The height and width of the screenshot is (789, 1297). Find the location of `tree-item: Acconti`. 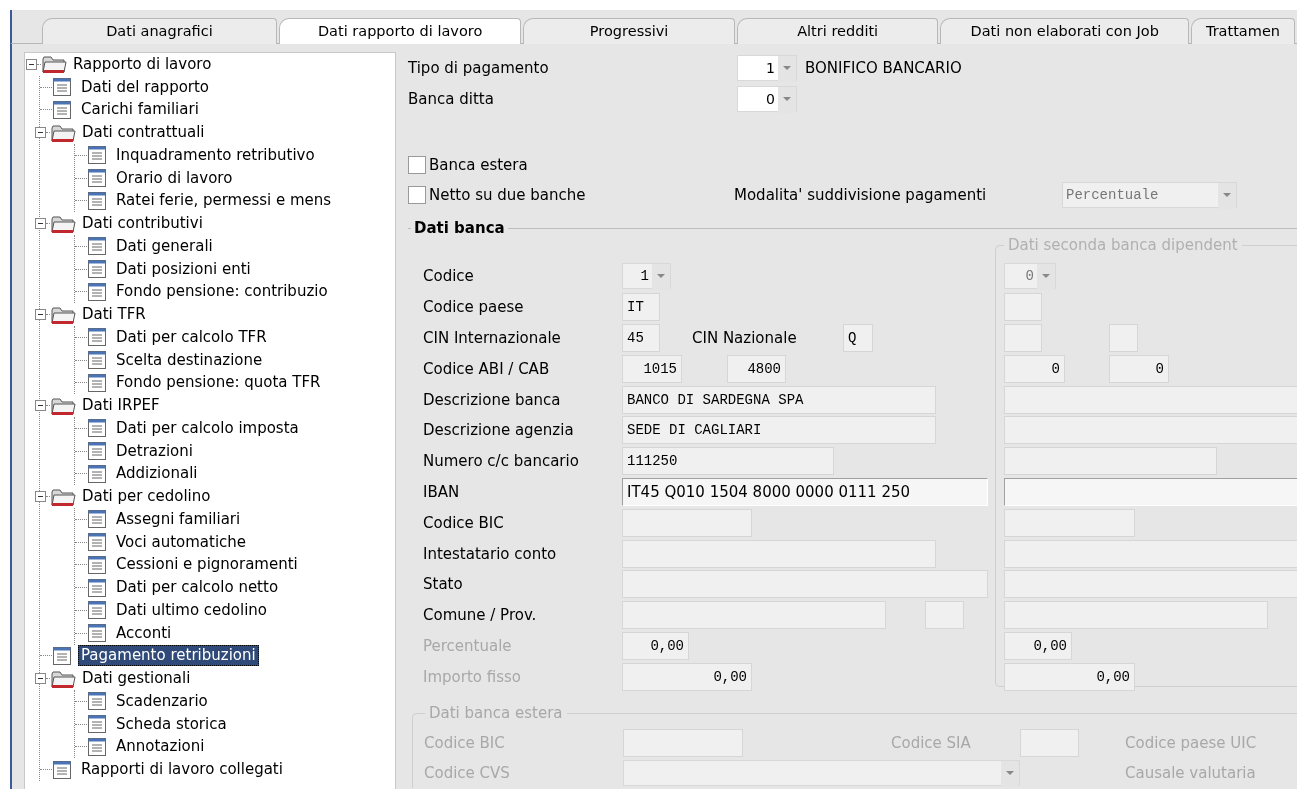

tree-item: Acconti is located at coordinates (144, 633).